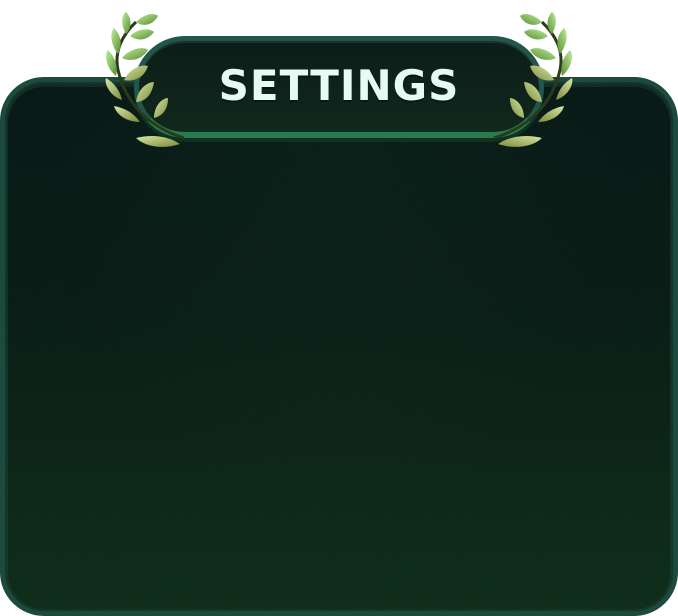  Describe the element at coordinates (145, 79) in the screenshot. I see `laurel-left-icon` at that location.